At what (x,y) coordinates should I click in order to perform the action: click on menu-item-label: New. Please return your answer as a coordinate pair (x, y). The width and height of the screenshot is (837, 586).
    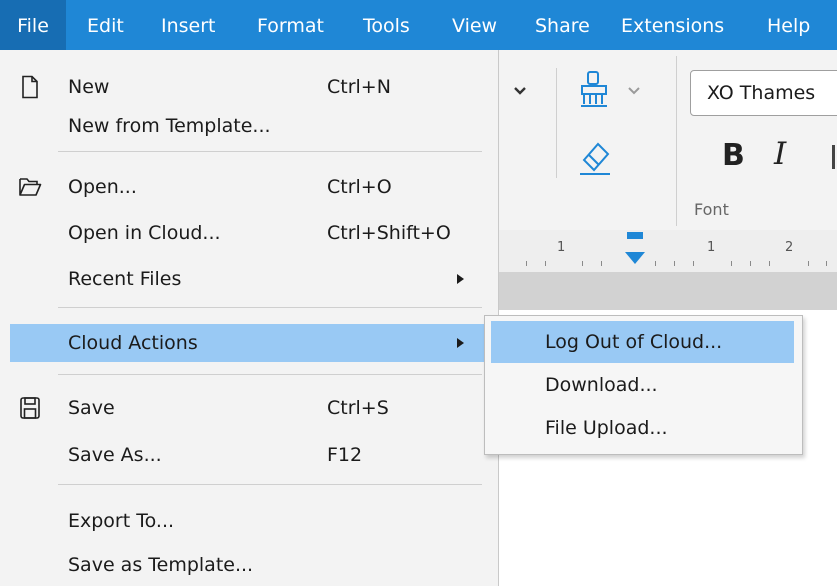
    Looking at the image, I should click on (89, 87).